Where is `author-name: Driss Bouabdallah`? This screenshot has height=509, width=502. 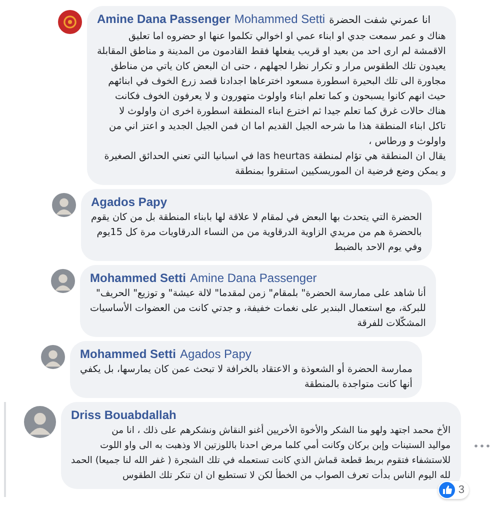
author-name: Driss Bouabdallah is located at coordinates (123, 415).